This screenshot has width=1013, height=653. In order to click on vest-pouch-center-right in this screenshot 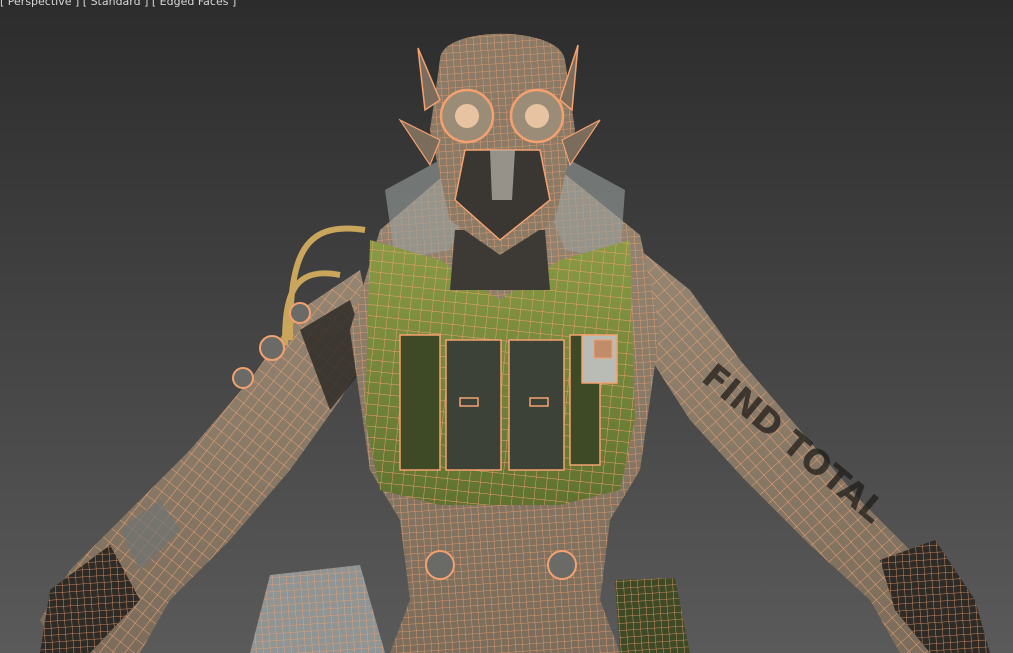, I will do `click(536, 405)`.